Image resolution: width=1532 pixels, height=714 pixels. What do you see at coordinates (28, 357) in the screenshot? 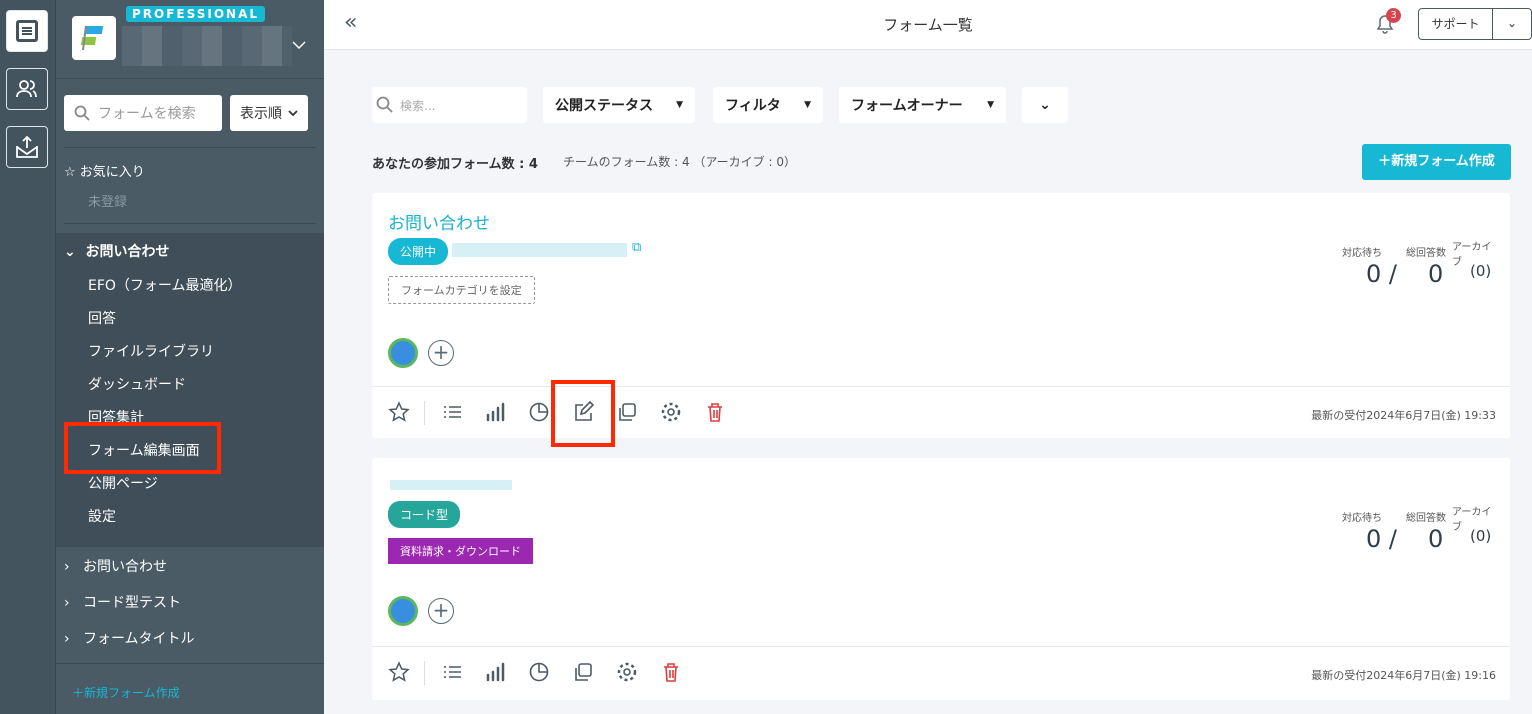
I see `app-nav-strip` at bounding box center [28, 357].